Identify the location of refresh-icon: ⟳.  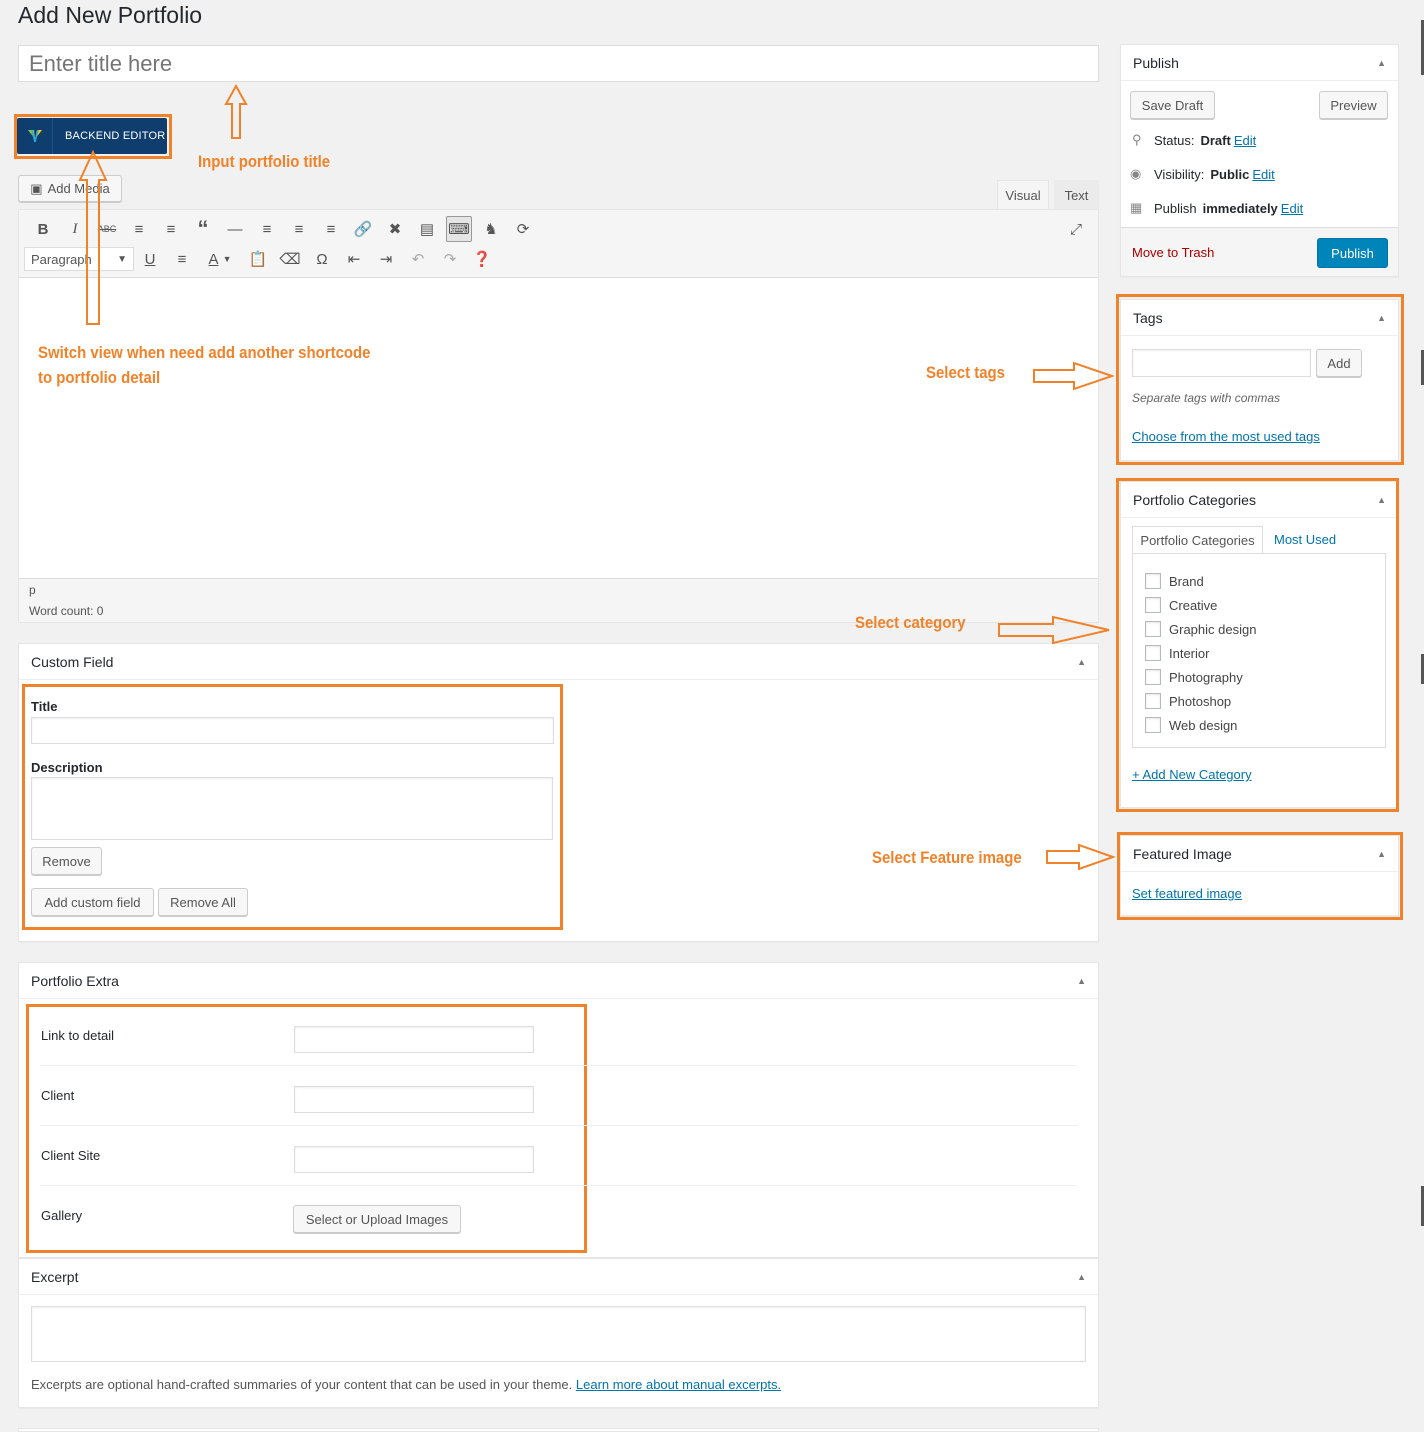
(523, 229).